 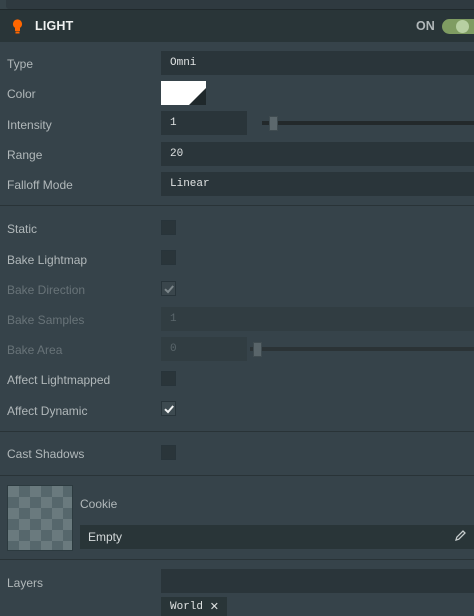 I want to click on cookie-asset-value: Empty, so click(x=105, y=537).